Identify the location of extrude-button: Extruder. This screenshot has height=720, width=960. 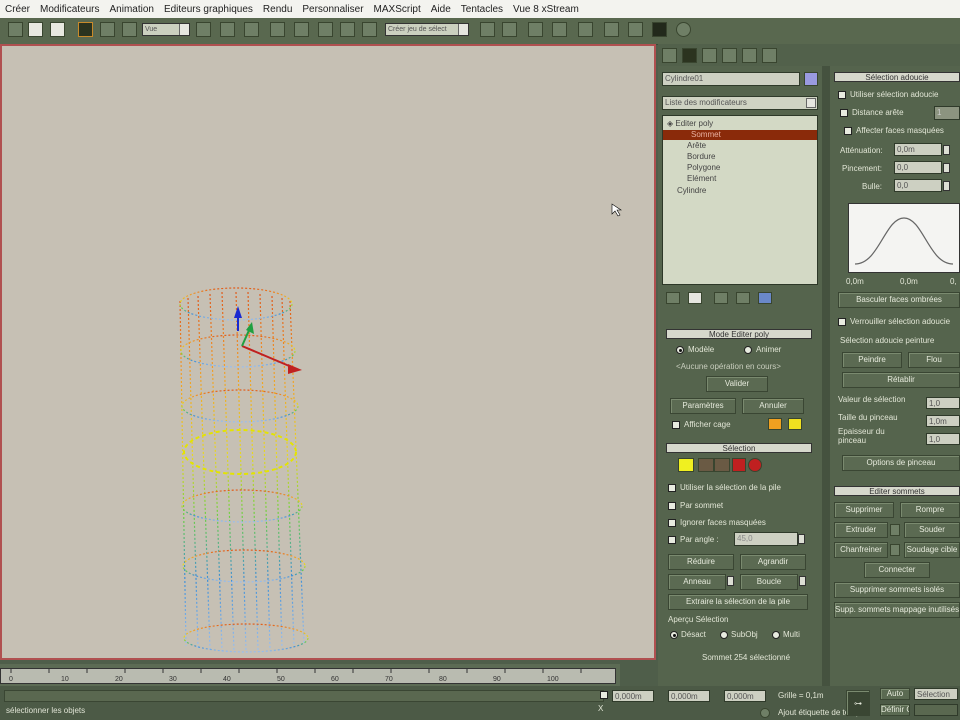
(861, 530).